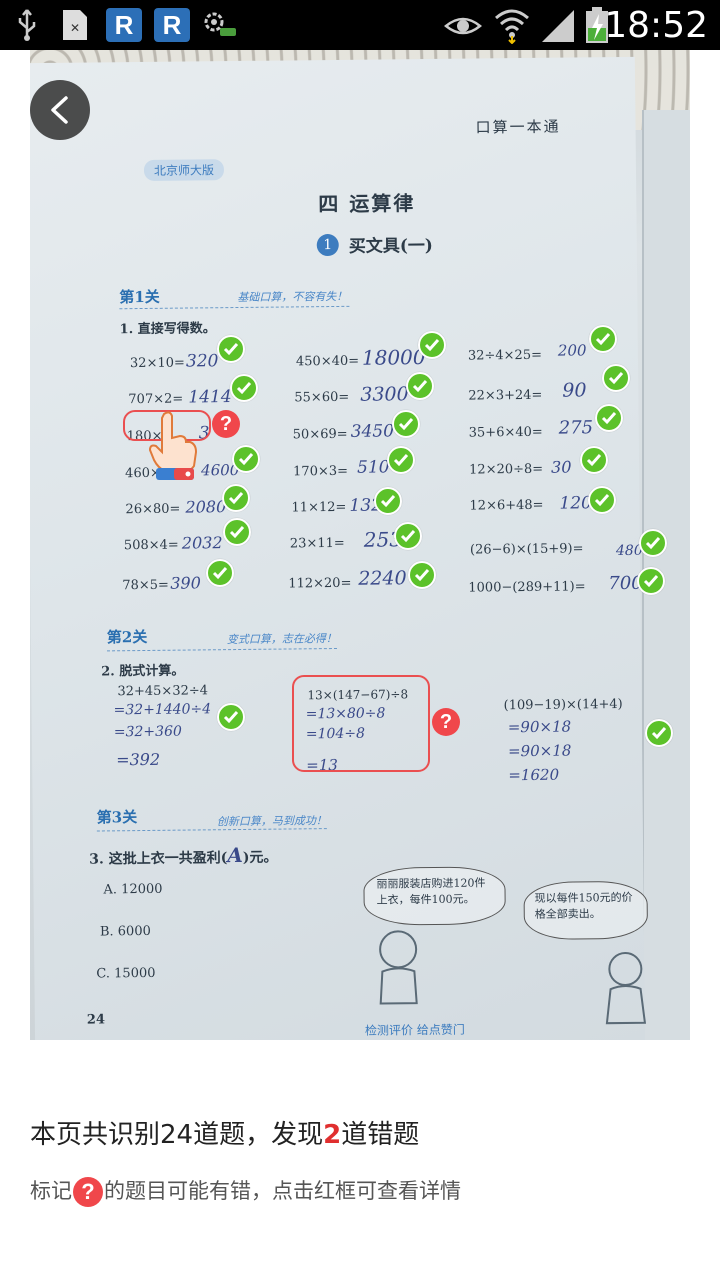 This screenshot has height=1280, width=720. Describe the element at coordinates (574, 390) in the screenshot. I see `handwritten-answer: 90` at that location.